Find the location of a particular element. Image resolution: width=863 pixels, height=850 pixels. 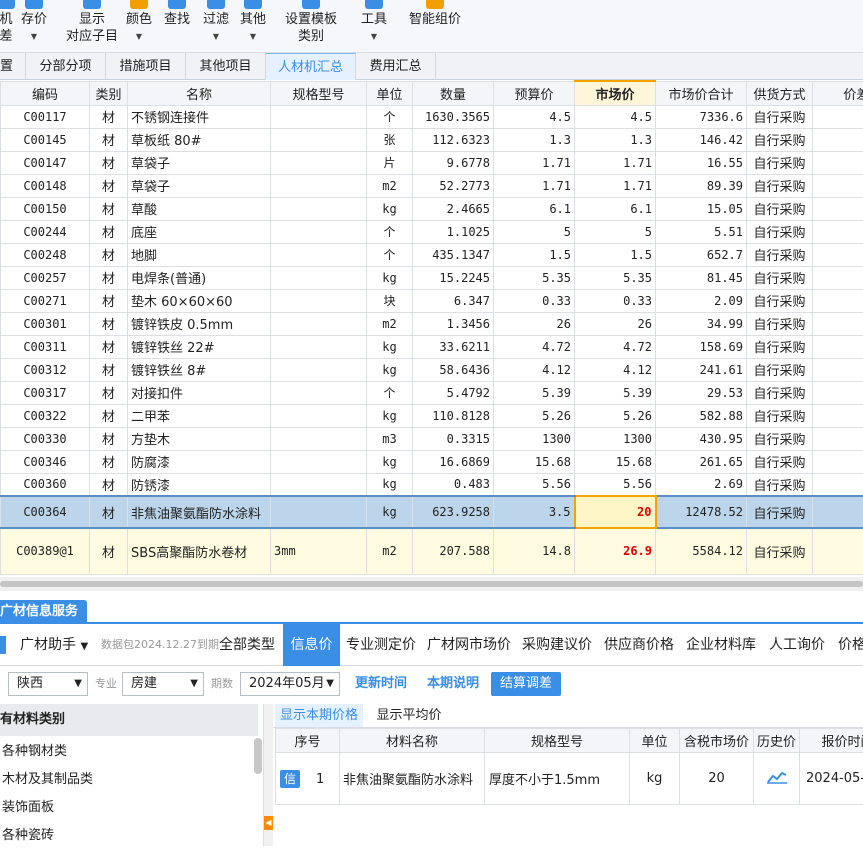

cell-market-total: 146.42 is located at coordinates (701, 139).